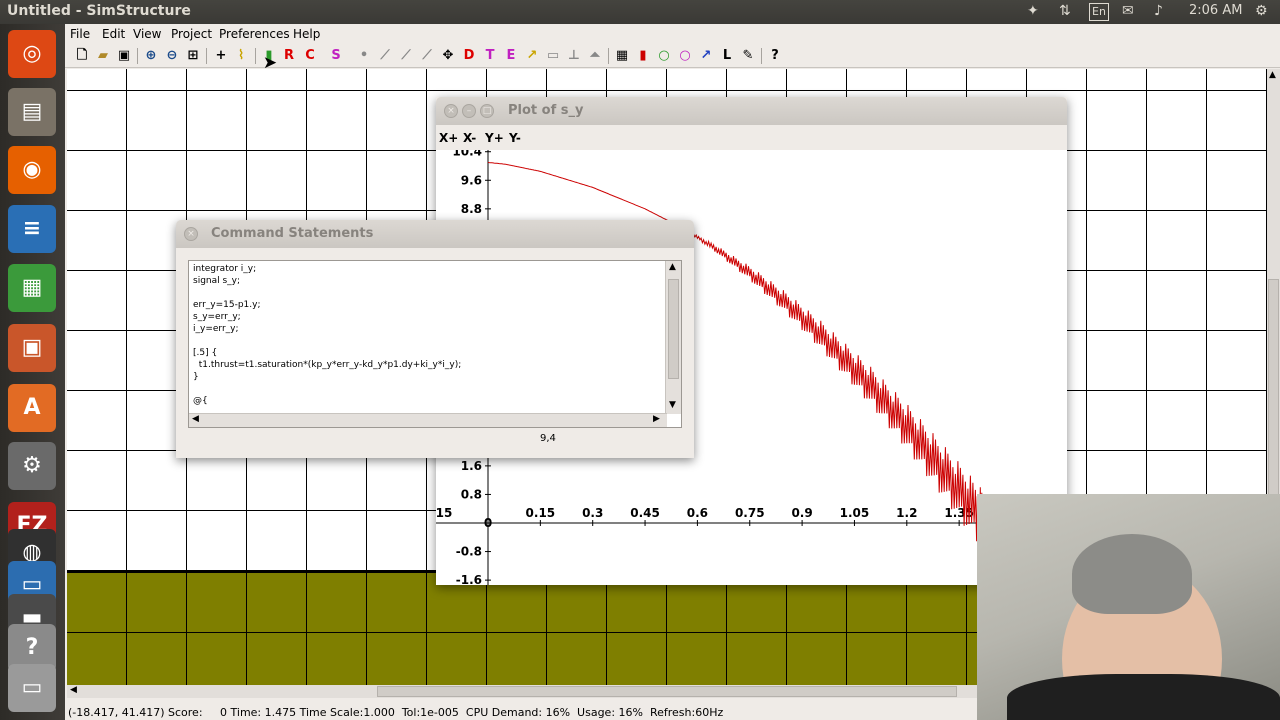 This screenshot has width=1280, height=720. Describe the element at coordinates (490, 56) in the screenshot. I see `tool-t-button: T` at that location.